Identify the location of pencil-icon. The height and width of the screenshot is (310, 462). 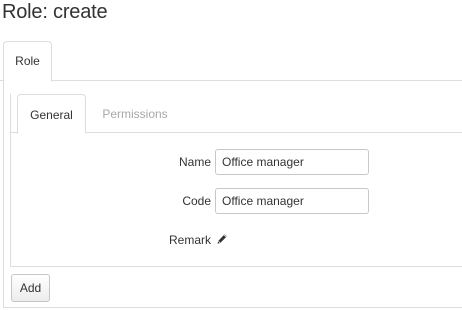
(222, 239).